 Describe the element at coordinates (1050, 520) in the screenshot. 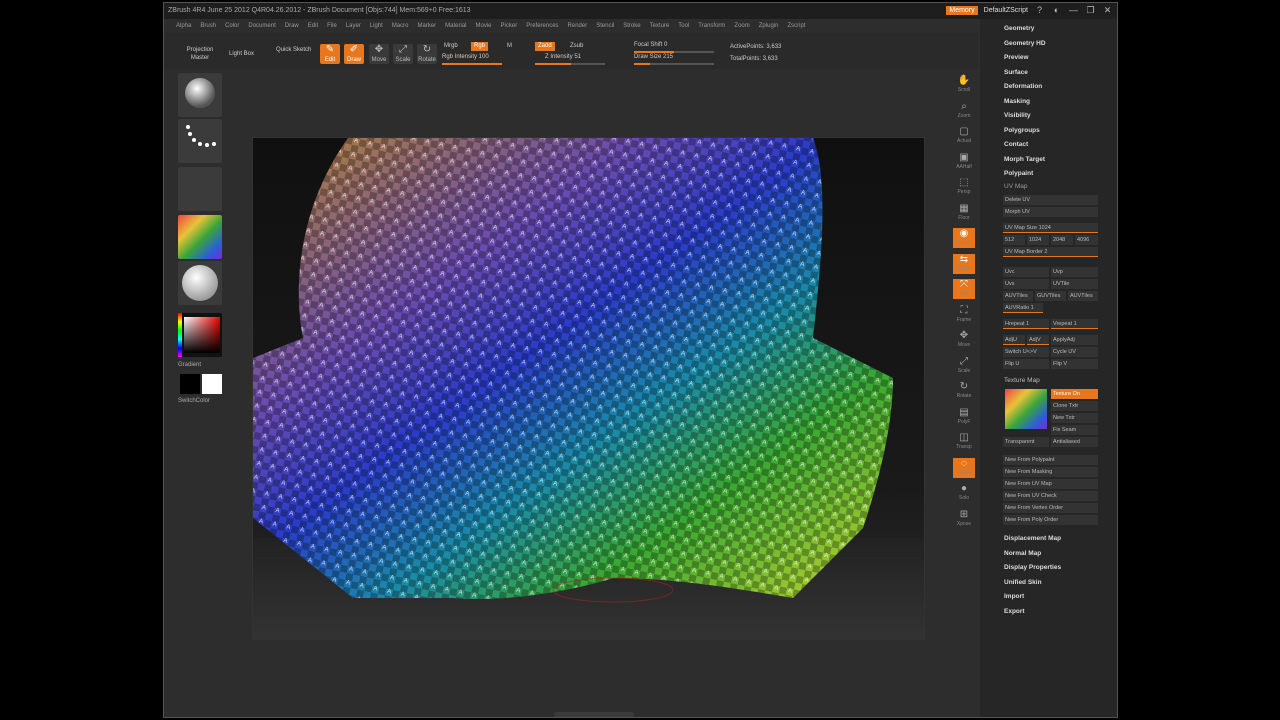

I see `new-from-poly-order-button: New From Poly Order` at that location.